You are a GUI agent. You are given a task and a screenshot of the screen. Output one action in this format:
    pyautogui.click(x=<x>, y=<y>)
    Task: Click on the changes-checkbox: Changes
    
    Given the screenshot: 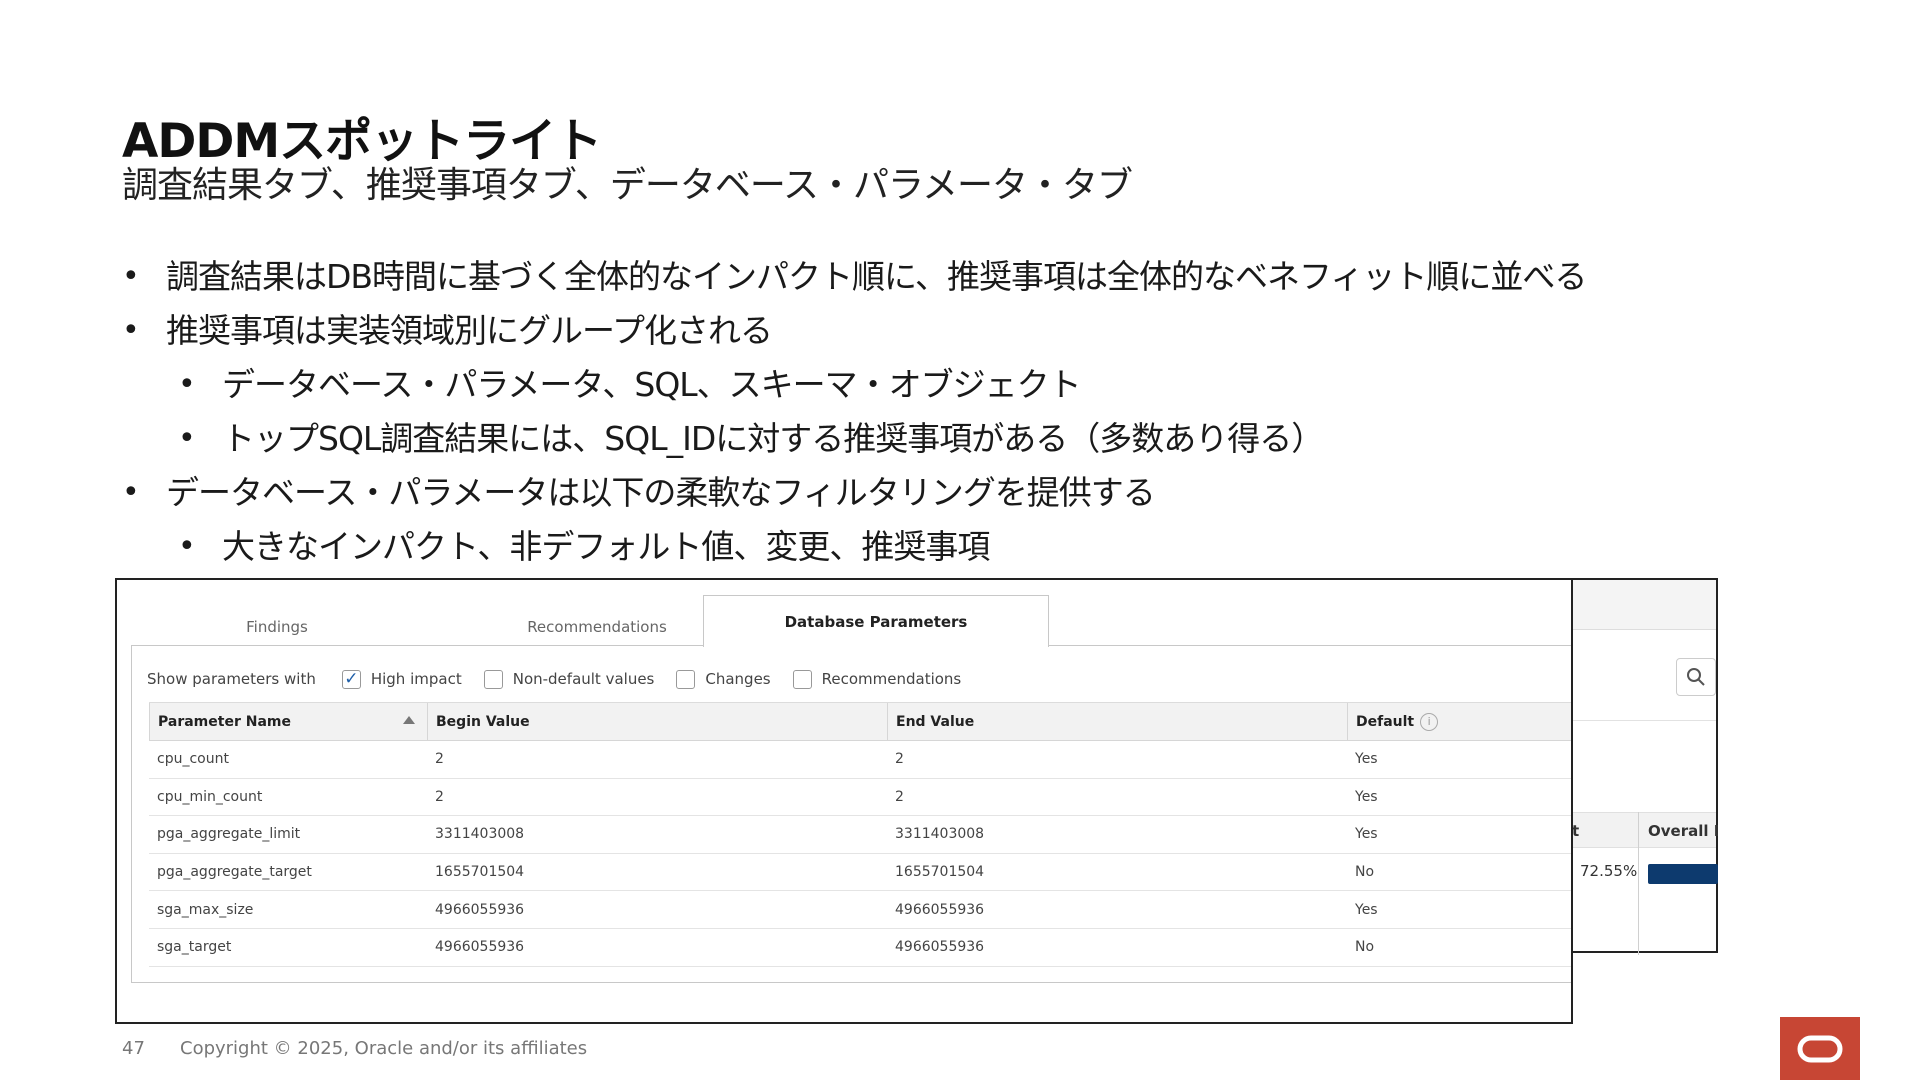 What is the action you would take?
    pyautogui.click(x=723, y=679)
    